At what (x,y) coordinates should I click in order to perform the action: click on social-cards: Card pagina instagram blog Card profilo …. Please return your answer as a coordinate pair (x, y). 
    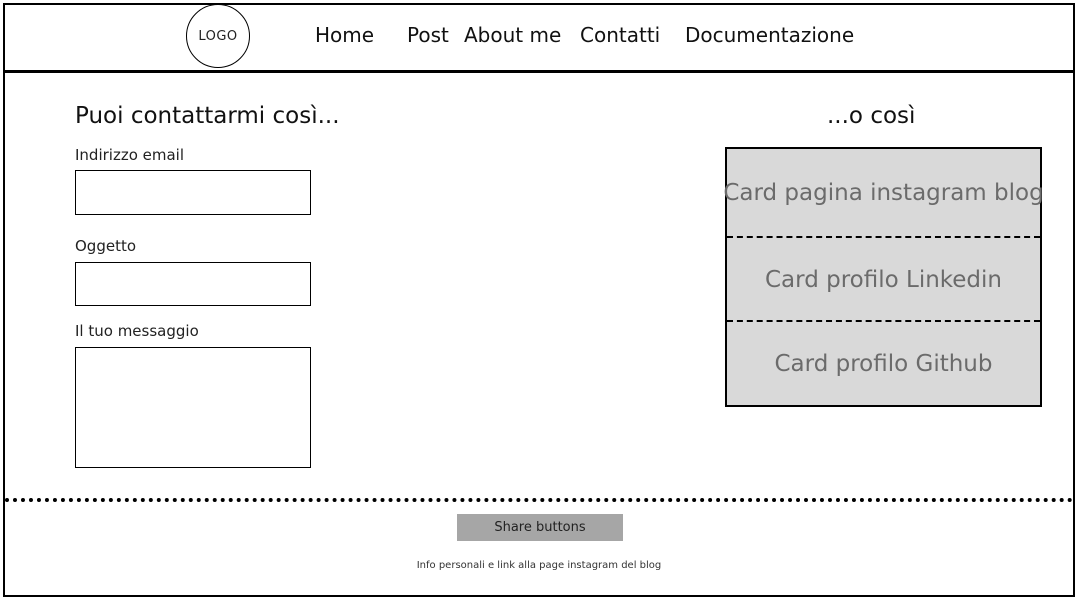
    Looking at the image, I should click on (883, 277).